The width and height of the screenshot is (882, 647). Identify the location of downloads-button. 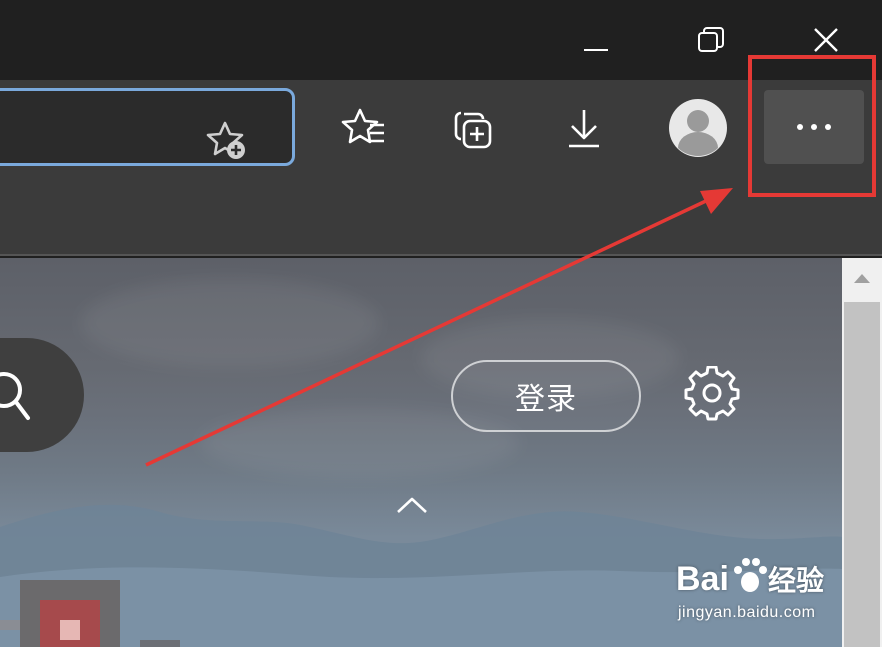
(584, 128).